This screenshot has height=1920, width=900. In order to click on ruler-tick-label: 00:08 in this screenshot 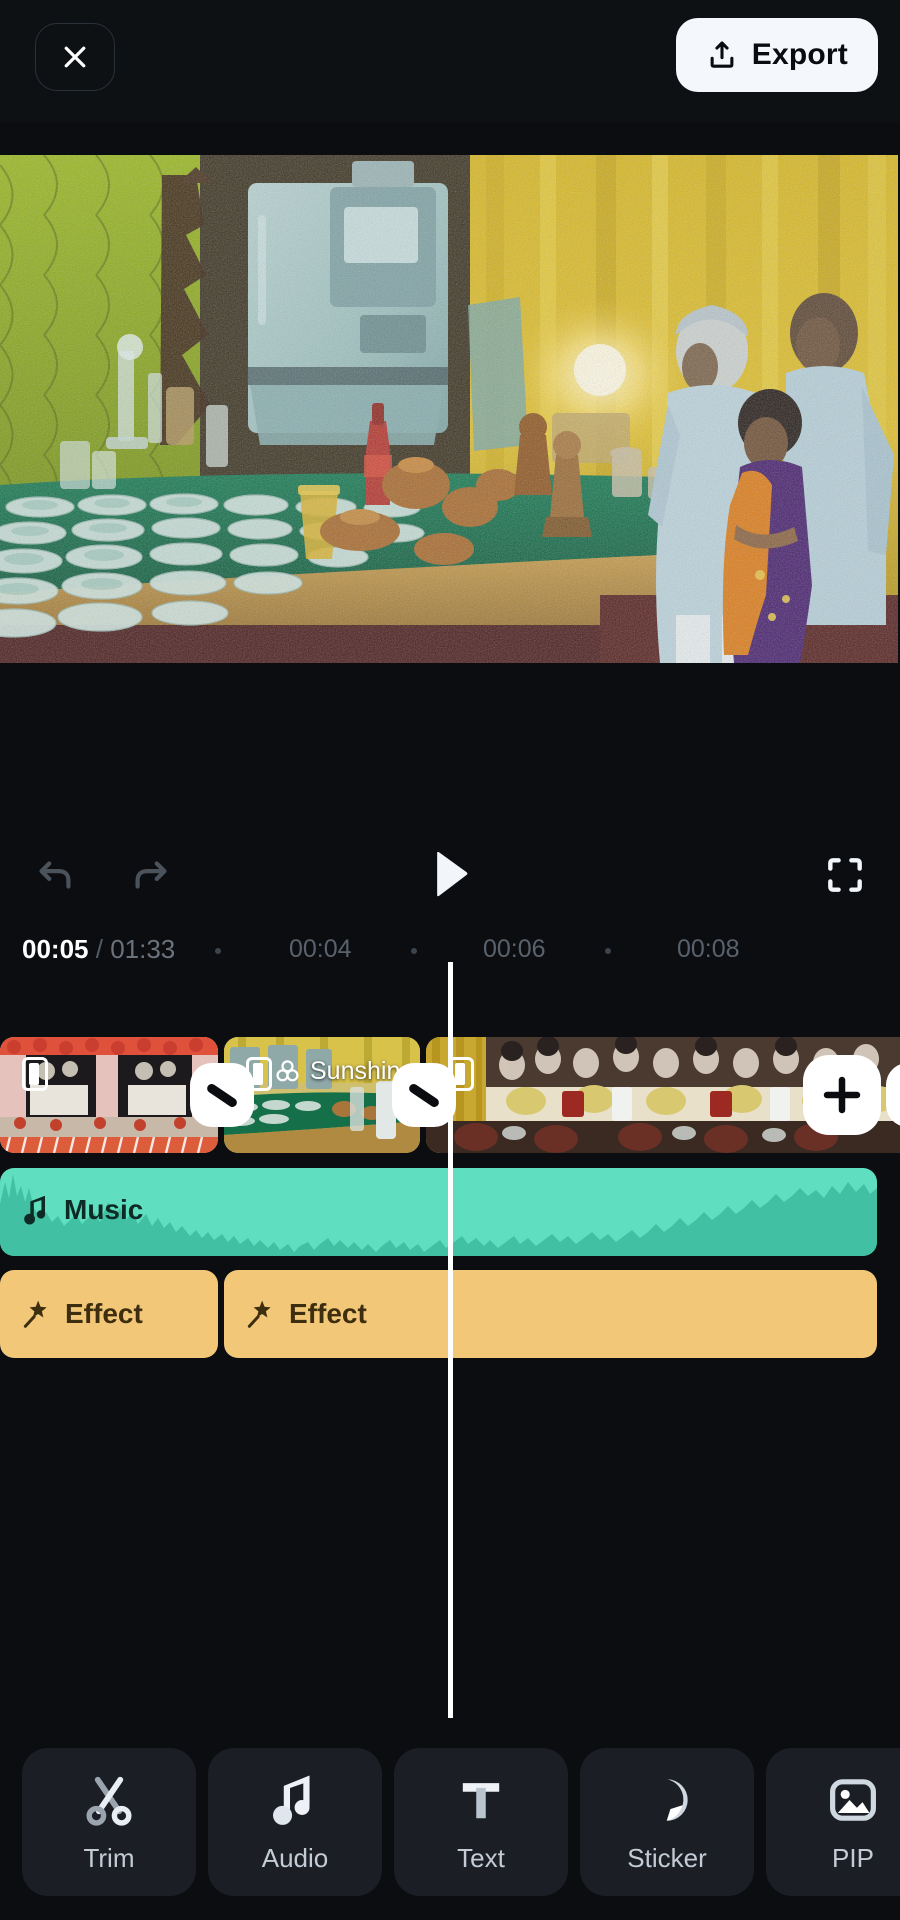, I will do `click(708, 949)`.